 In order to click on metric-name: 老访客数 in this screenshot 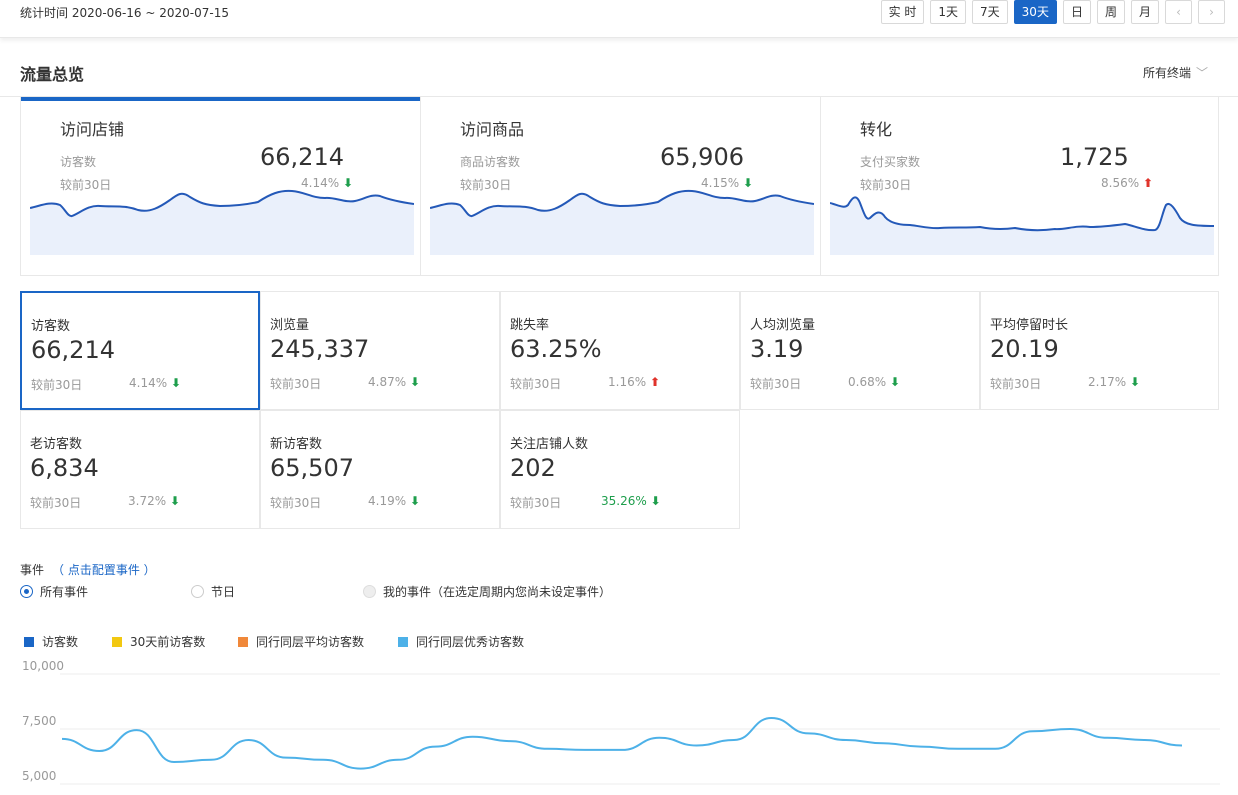, I will do `click(56, 444)`.